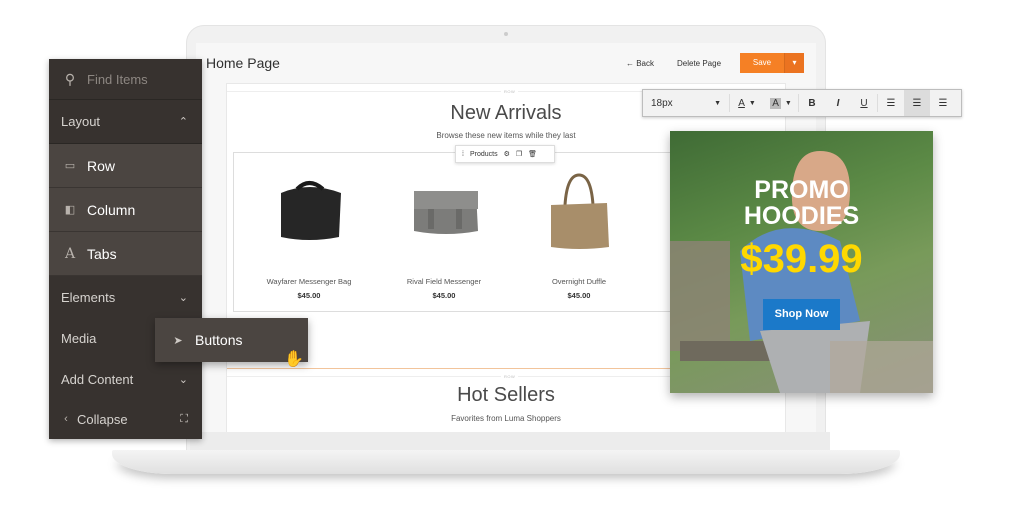  Describe the element at coordinates (864, 103) in the screenshot. I see `underline-button: U` at that location.